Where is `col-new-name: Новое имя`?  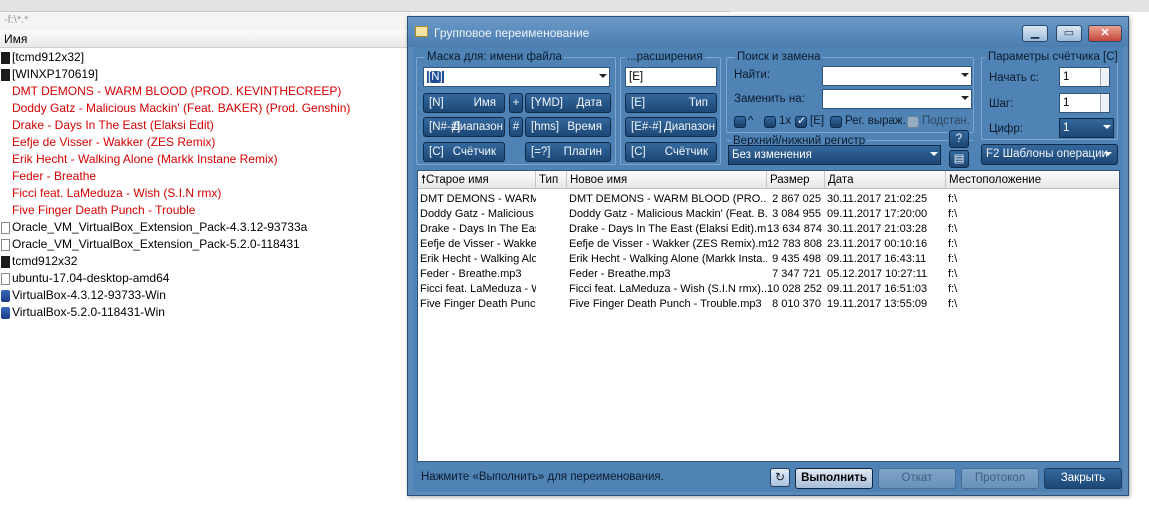
col-new-name: Новое имя is located at coordinates (667, 180).